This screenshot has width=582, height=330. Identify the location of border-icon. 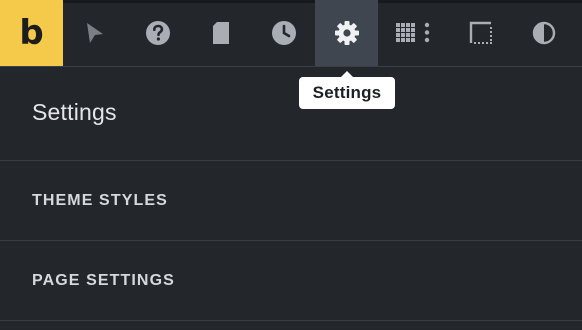
(480, 32).